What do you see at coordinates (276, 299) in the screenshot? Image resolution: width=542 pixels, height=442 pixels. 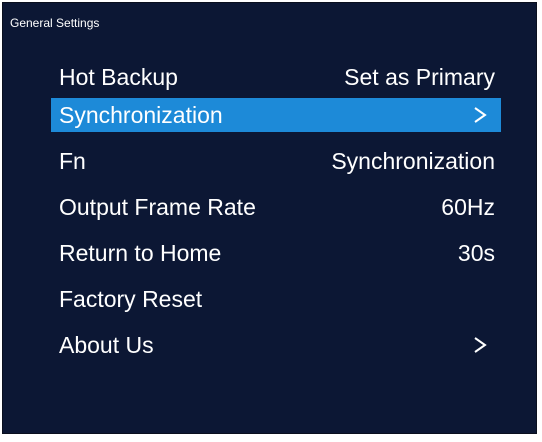 I see `menu-item-factory-reset: Factory Reset` at bounding box center [276, 299].